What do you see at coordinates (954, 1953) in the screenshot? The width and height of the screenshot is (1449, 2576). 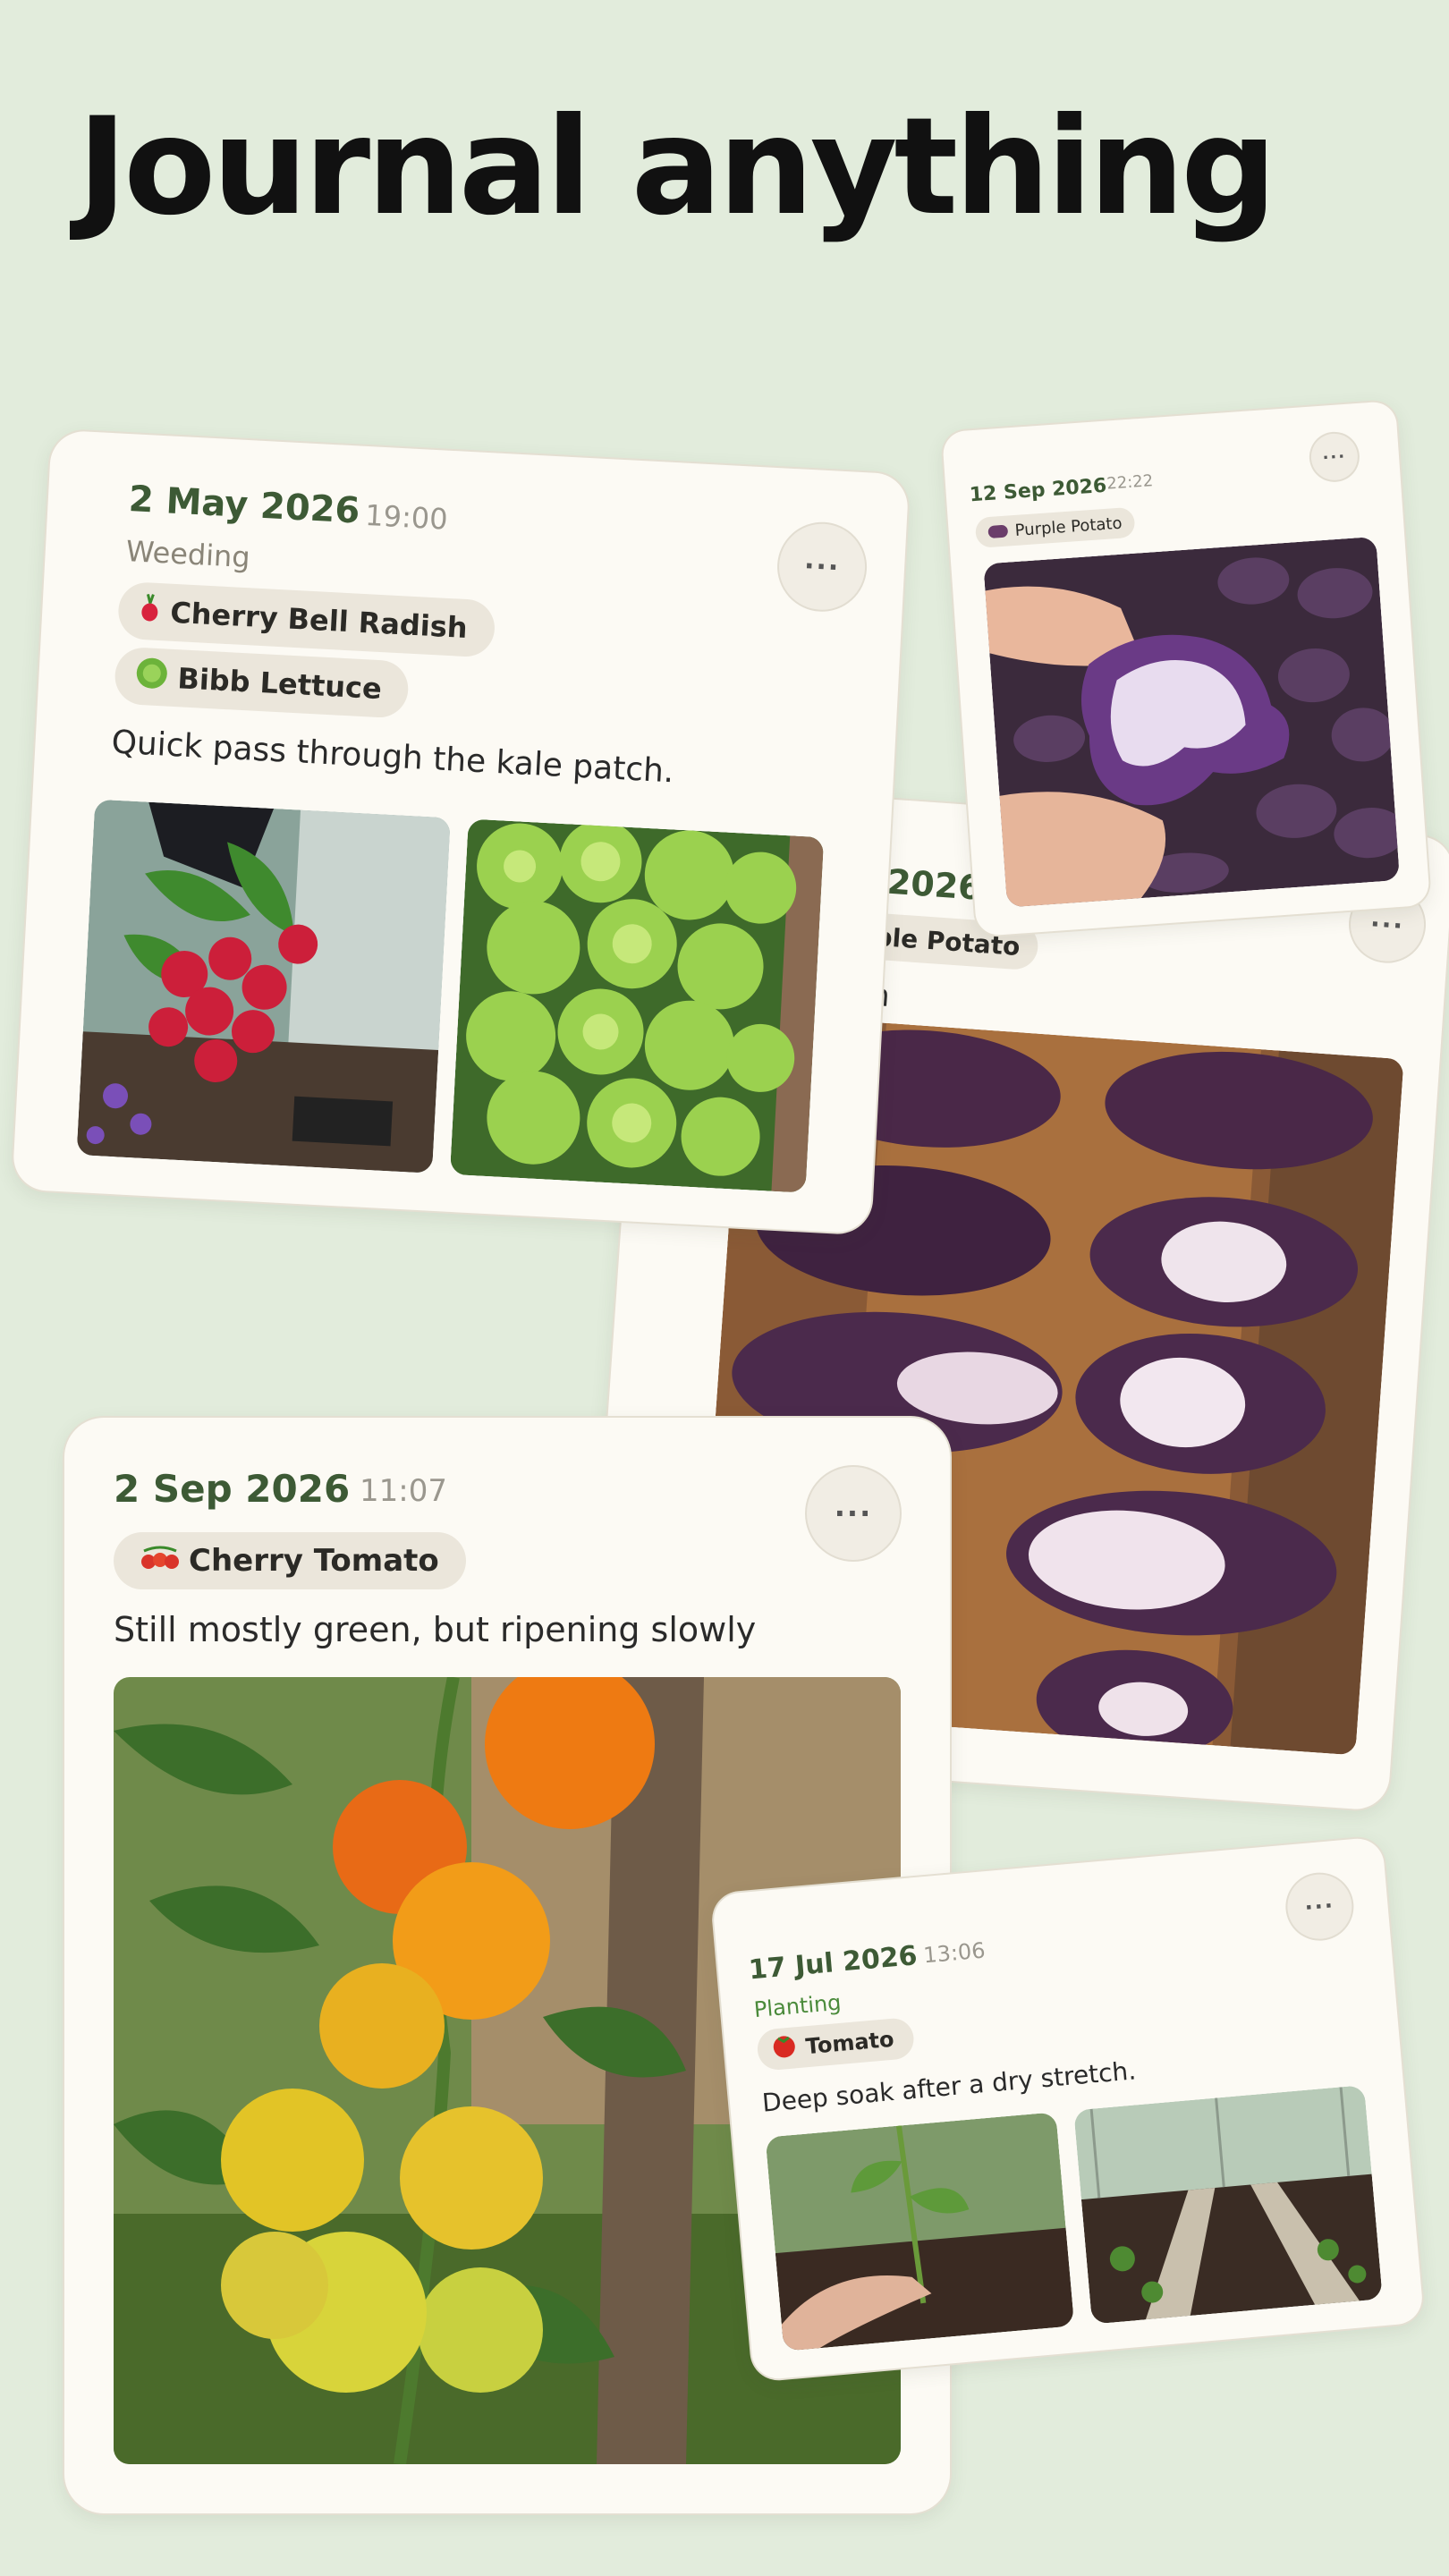 I see `entry-time: 13:06` at bounding box center [954, 1953].